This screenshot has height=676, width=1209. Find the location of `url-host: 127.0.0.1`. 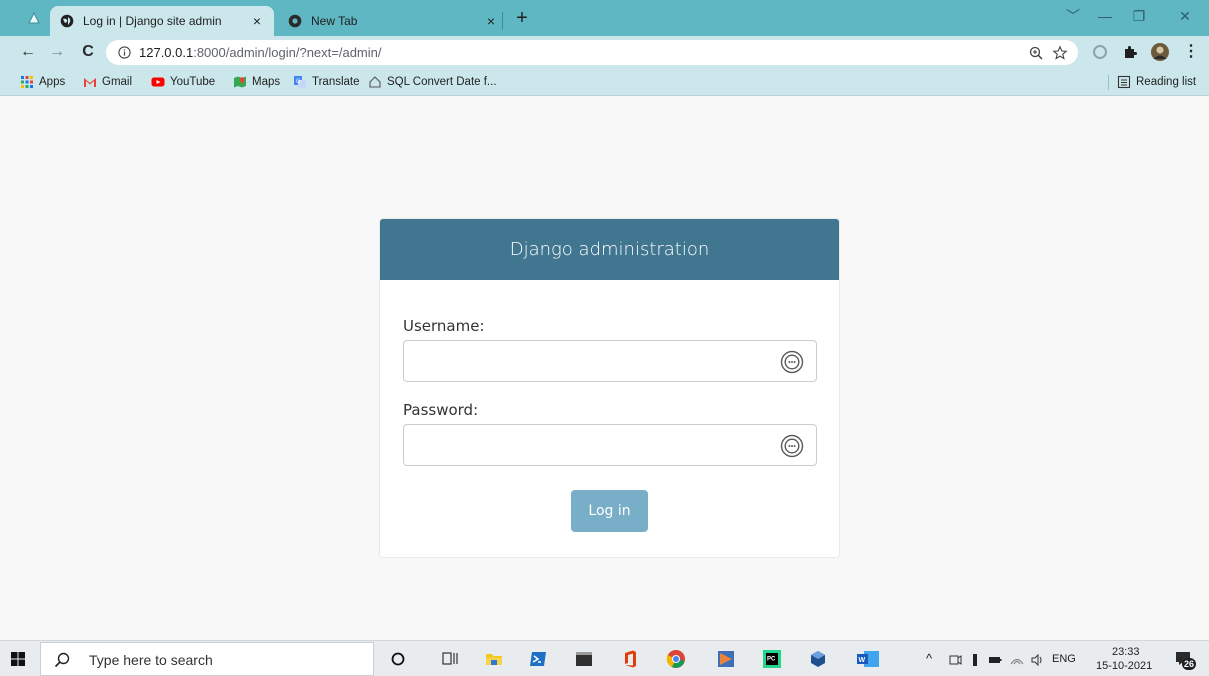

url-host: 127.0.0.1 is located at coordinates (166, 52).